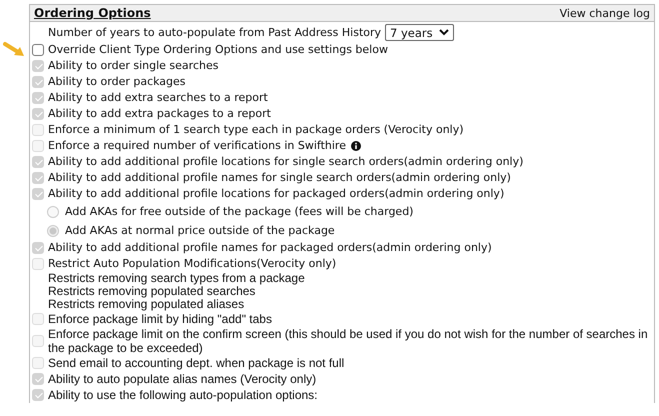 This screenshot has width=659, height=416. What do you see at coordinates (443, 32) in the screenshot?
I see `chevron-icon` at bounding box center [443, 32].